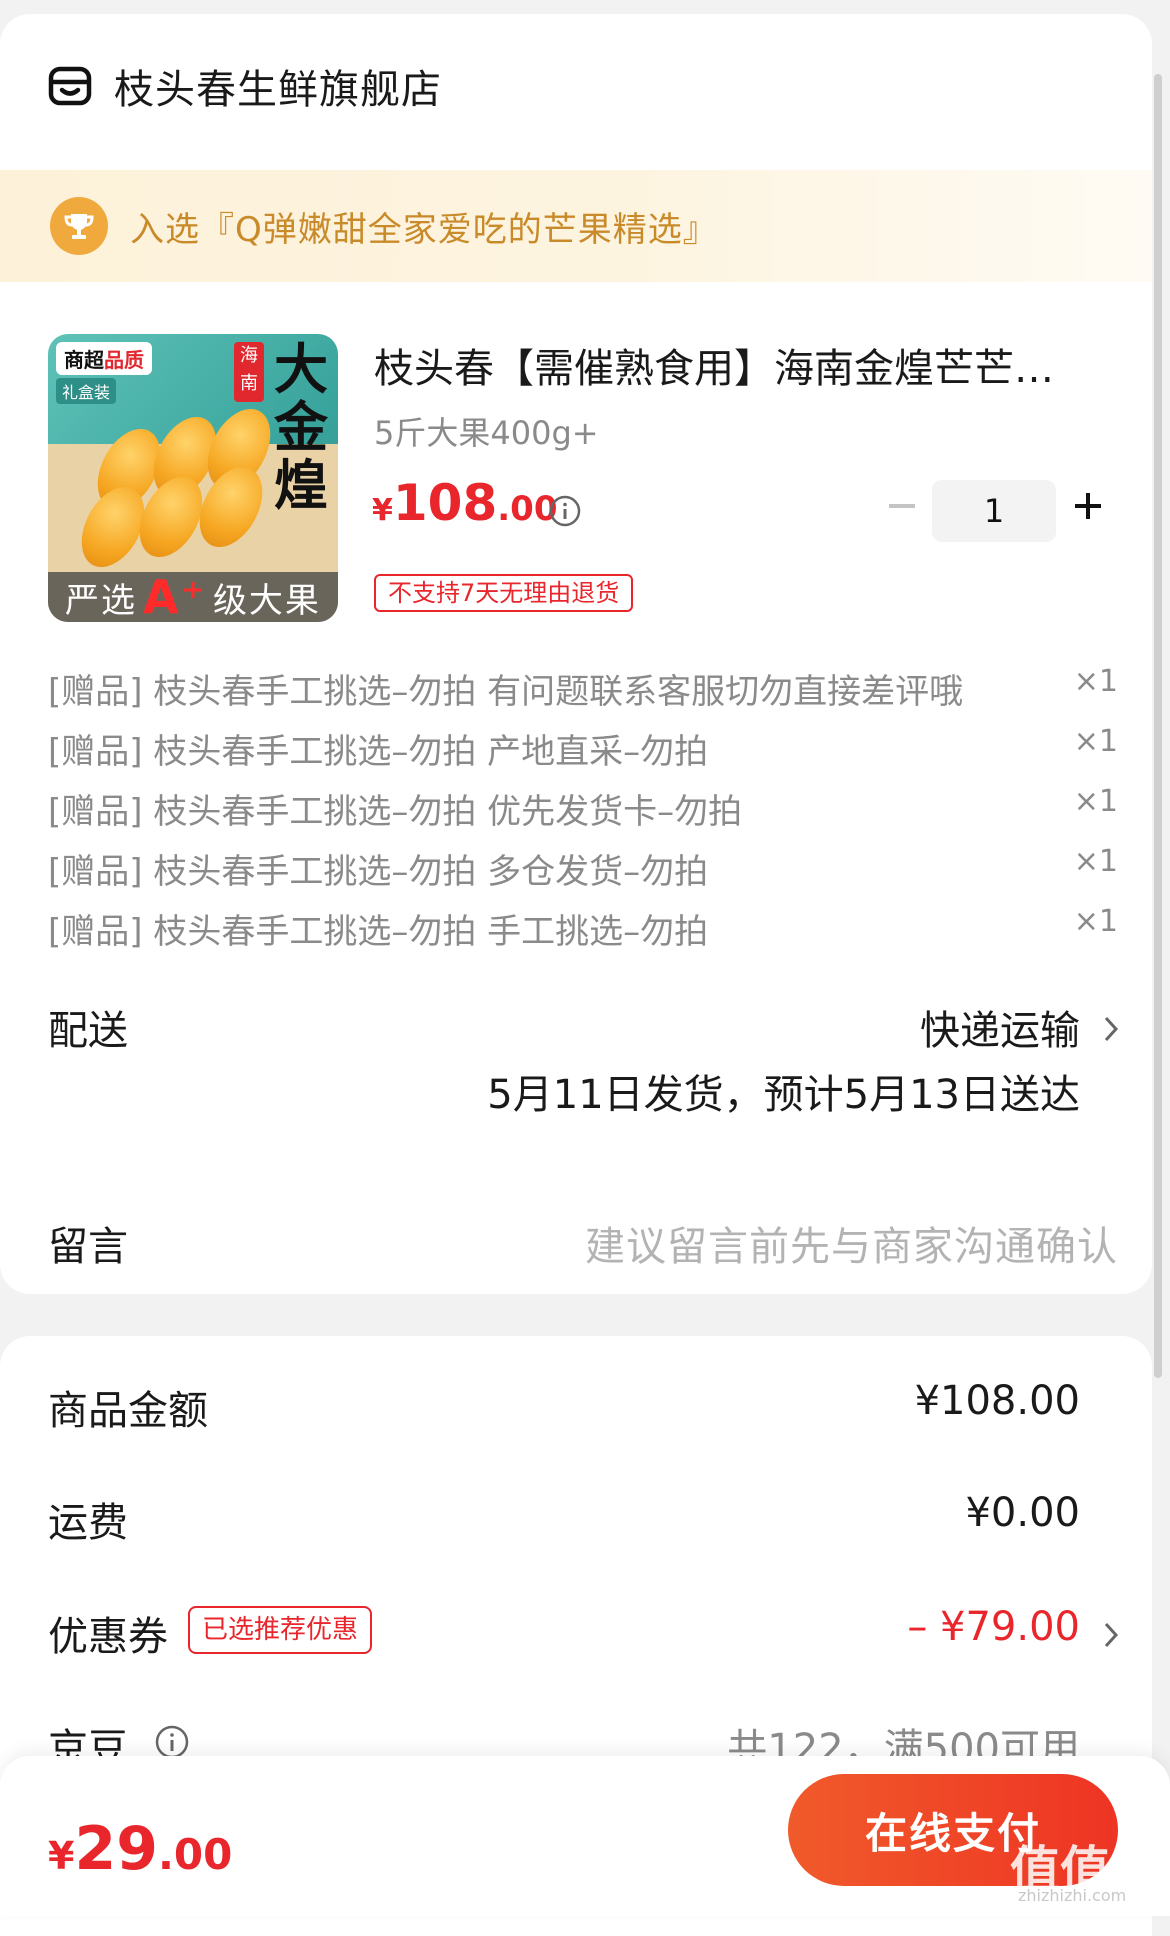  Describe the element at coordinates (249, 372) in the screenshot. I see `origin-seal: 海南` at that location.